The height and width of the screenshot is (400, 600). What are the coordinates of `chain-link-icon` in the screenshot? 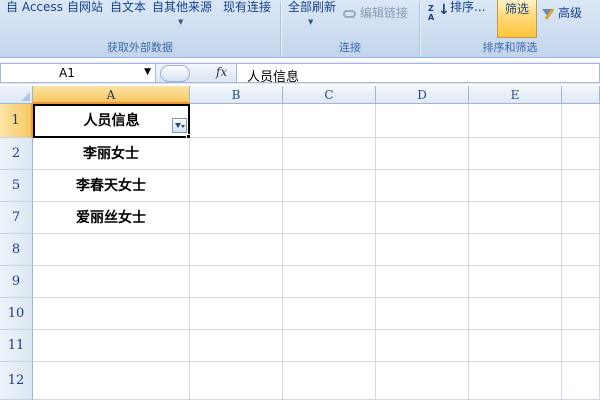 It's located at (349, 13).